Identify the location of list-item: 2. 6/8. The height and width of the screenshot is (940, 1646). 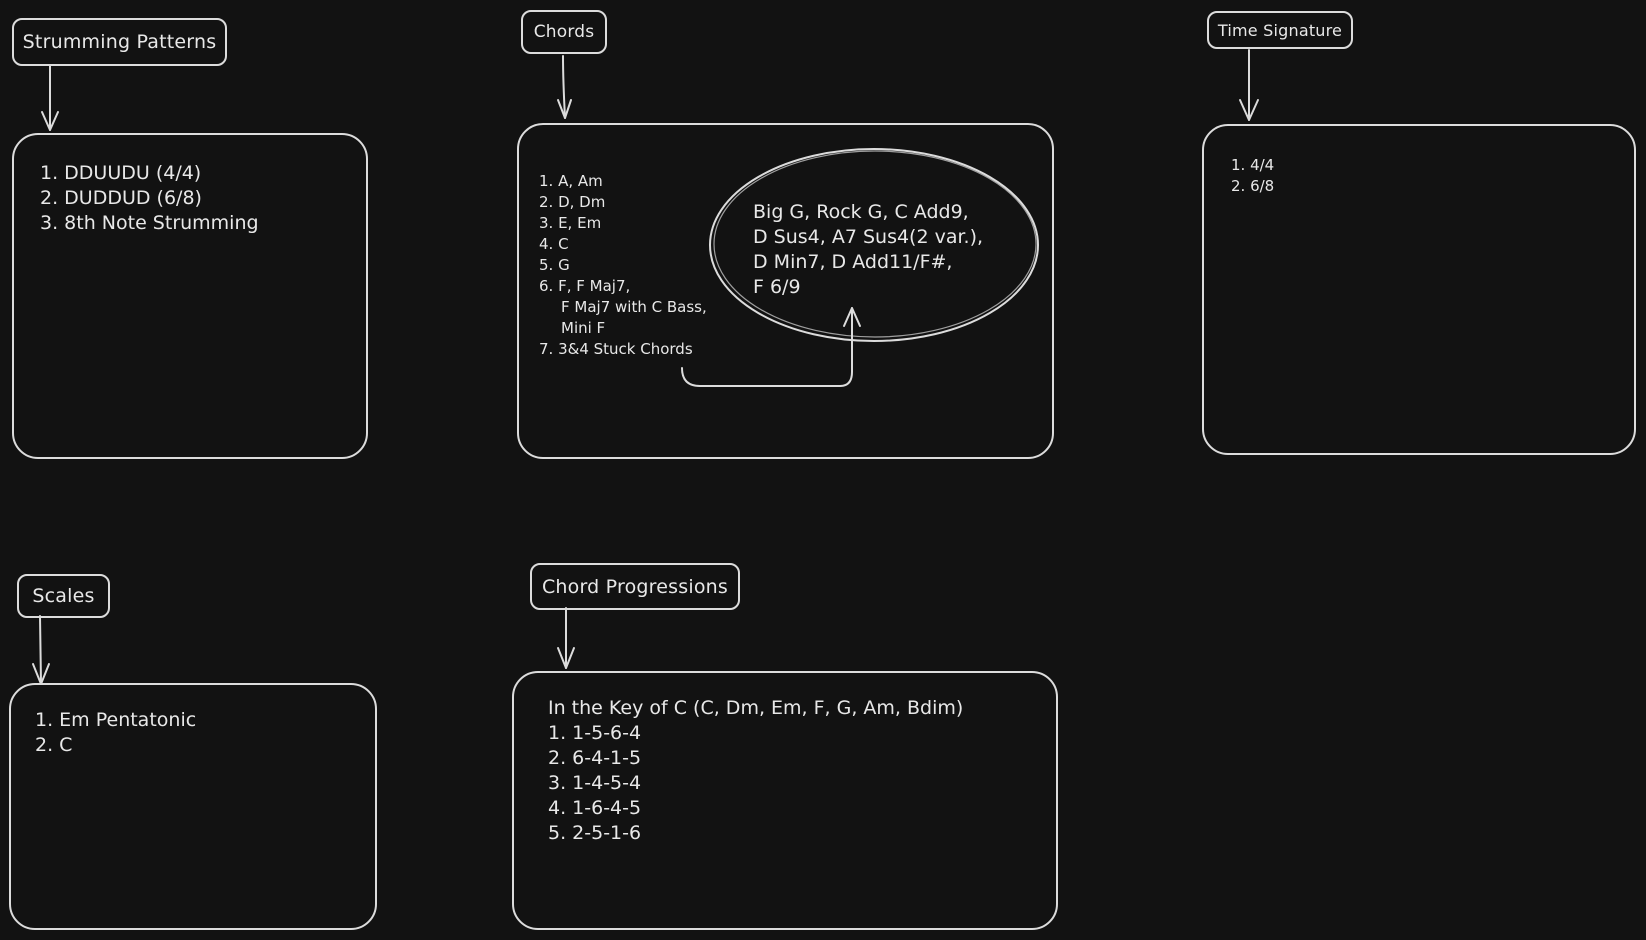
(1253, 186).